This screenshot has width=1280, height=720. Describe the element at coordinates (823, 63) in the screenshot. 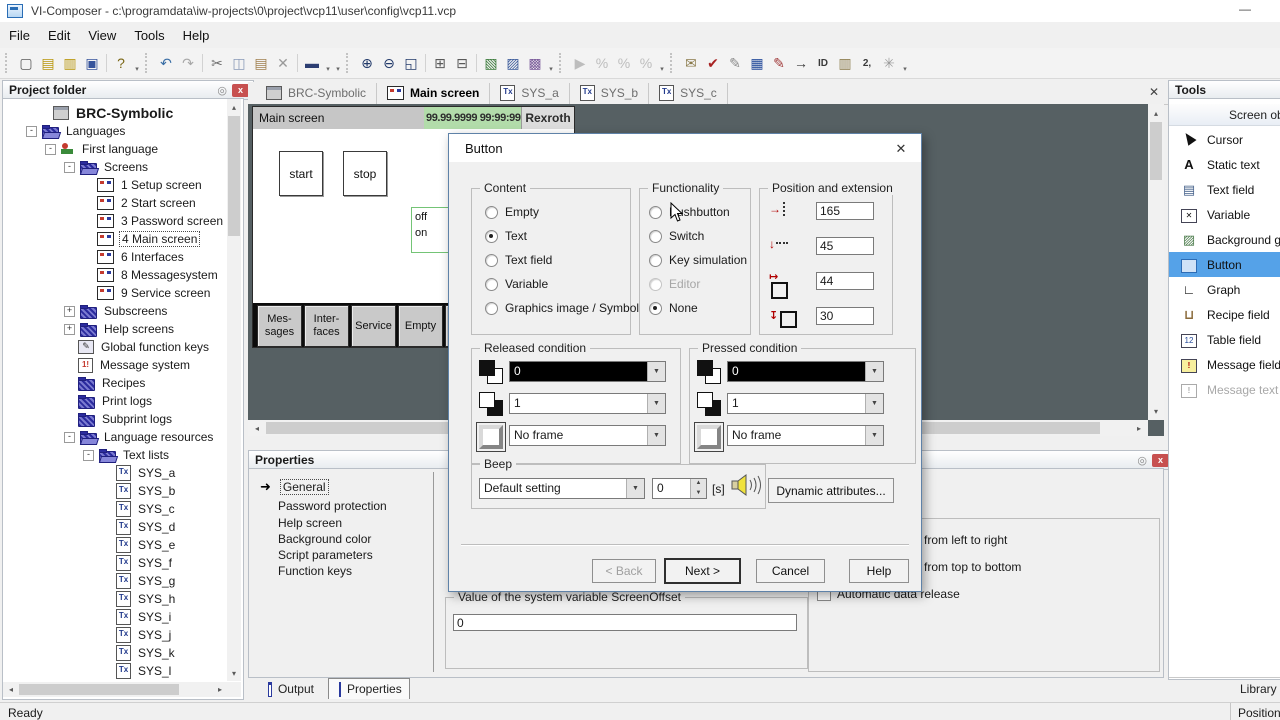

I see `id-editor-icon: ID` at that location.